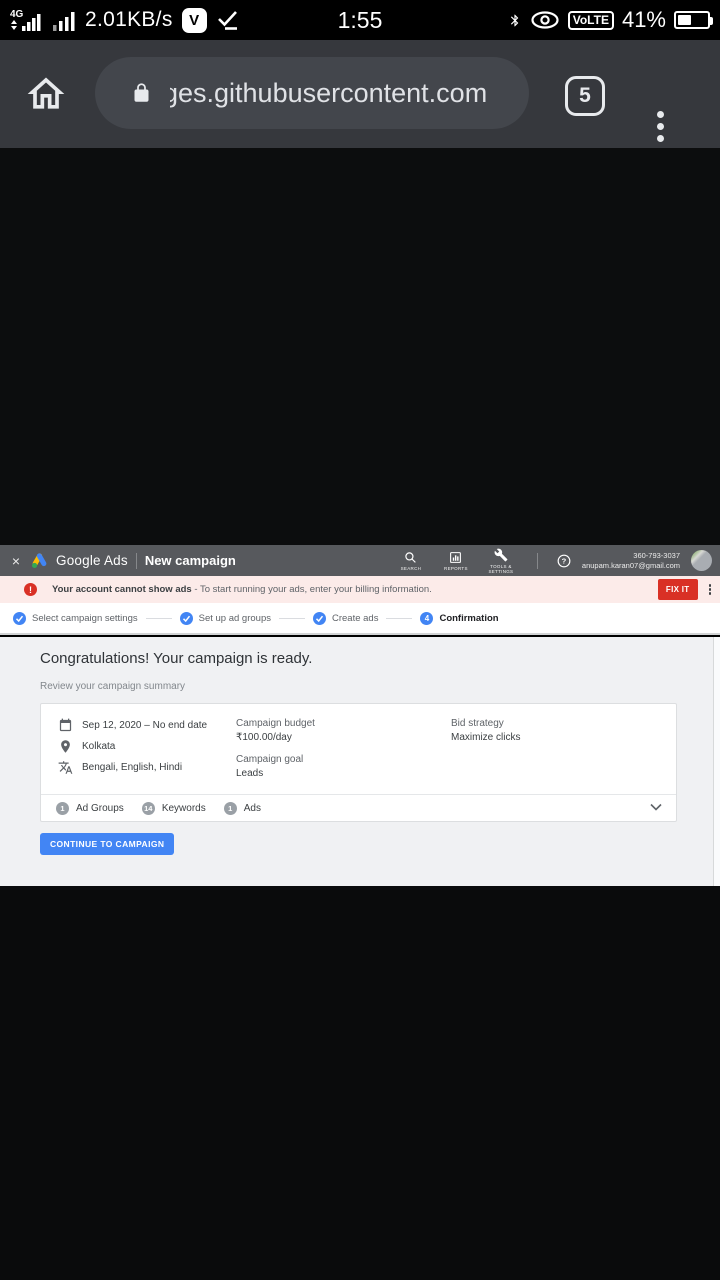 This screenshot has height=1280, width=720. I want to click on url-text: es.githubusercontent.com, so click(333, 92).